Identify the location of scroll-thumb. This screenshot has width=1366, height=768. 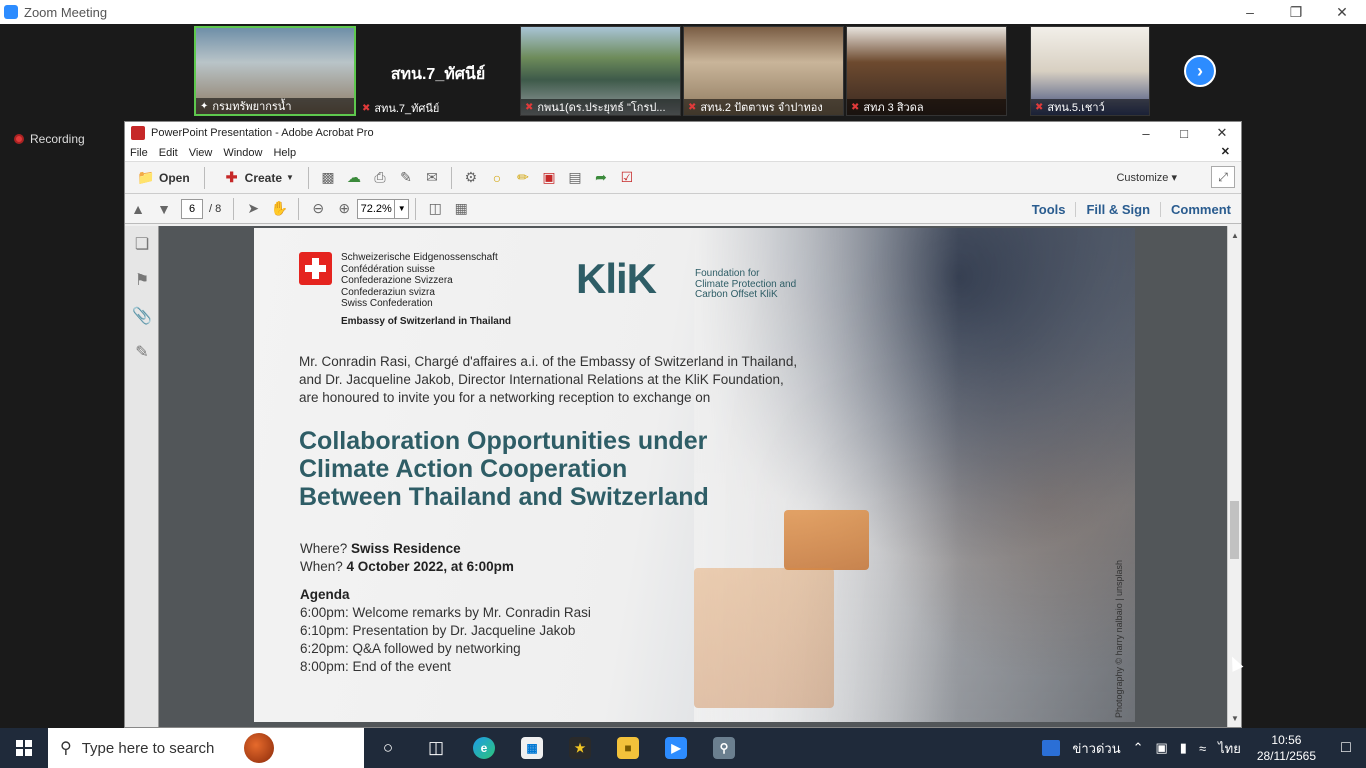
(1234, 530).